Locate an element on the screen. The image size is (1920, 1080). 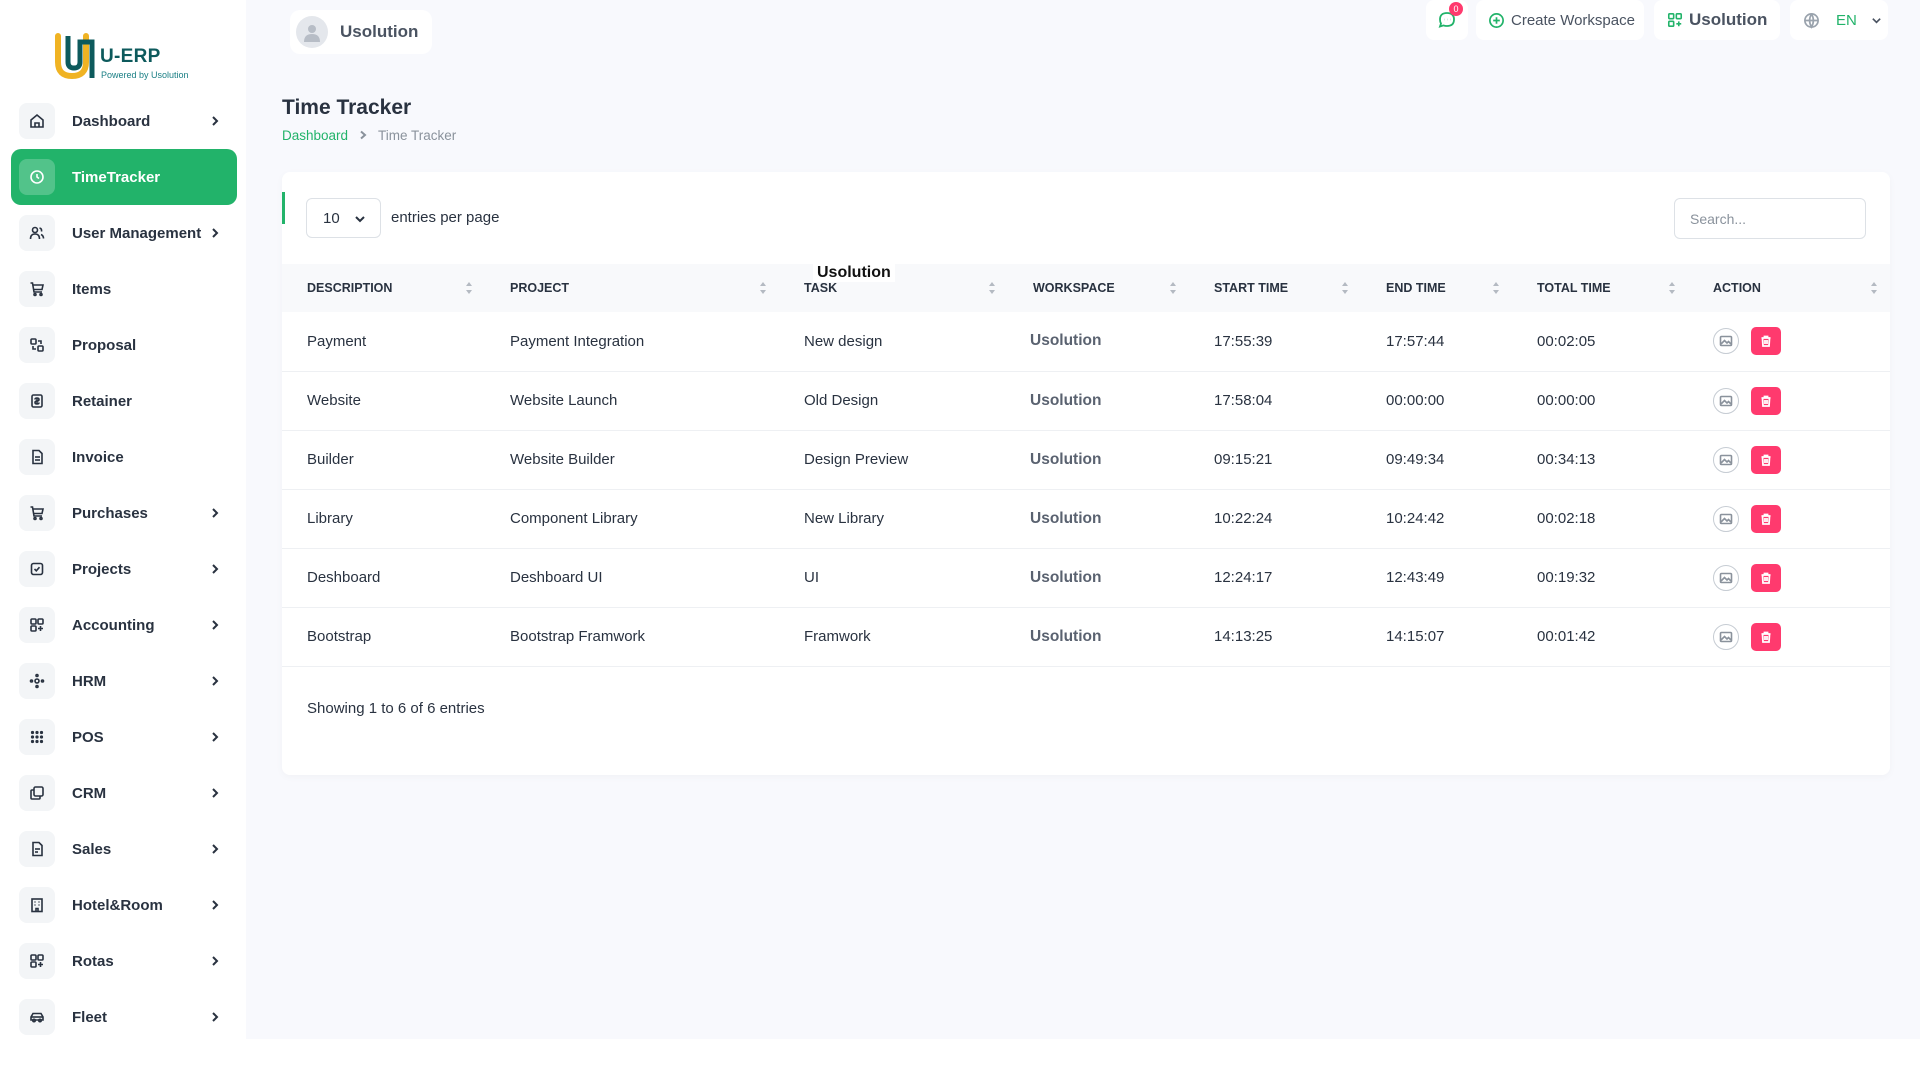
sidebar-item-label: Invoice is located at coordinates (98, 457).